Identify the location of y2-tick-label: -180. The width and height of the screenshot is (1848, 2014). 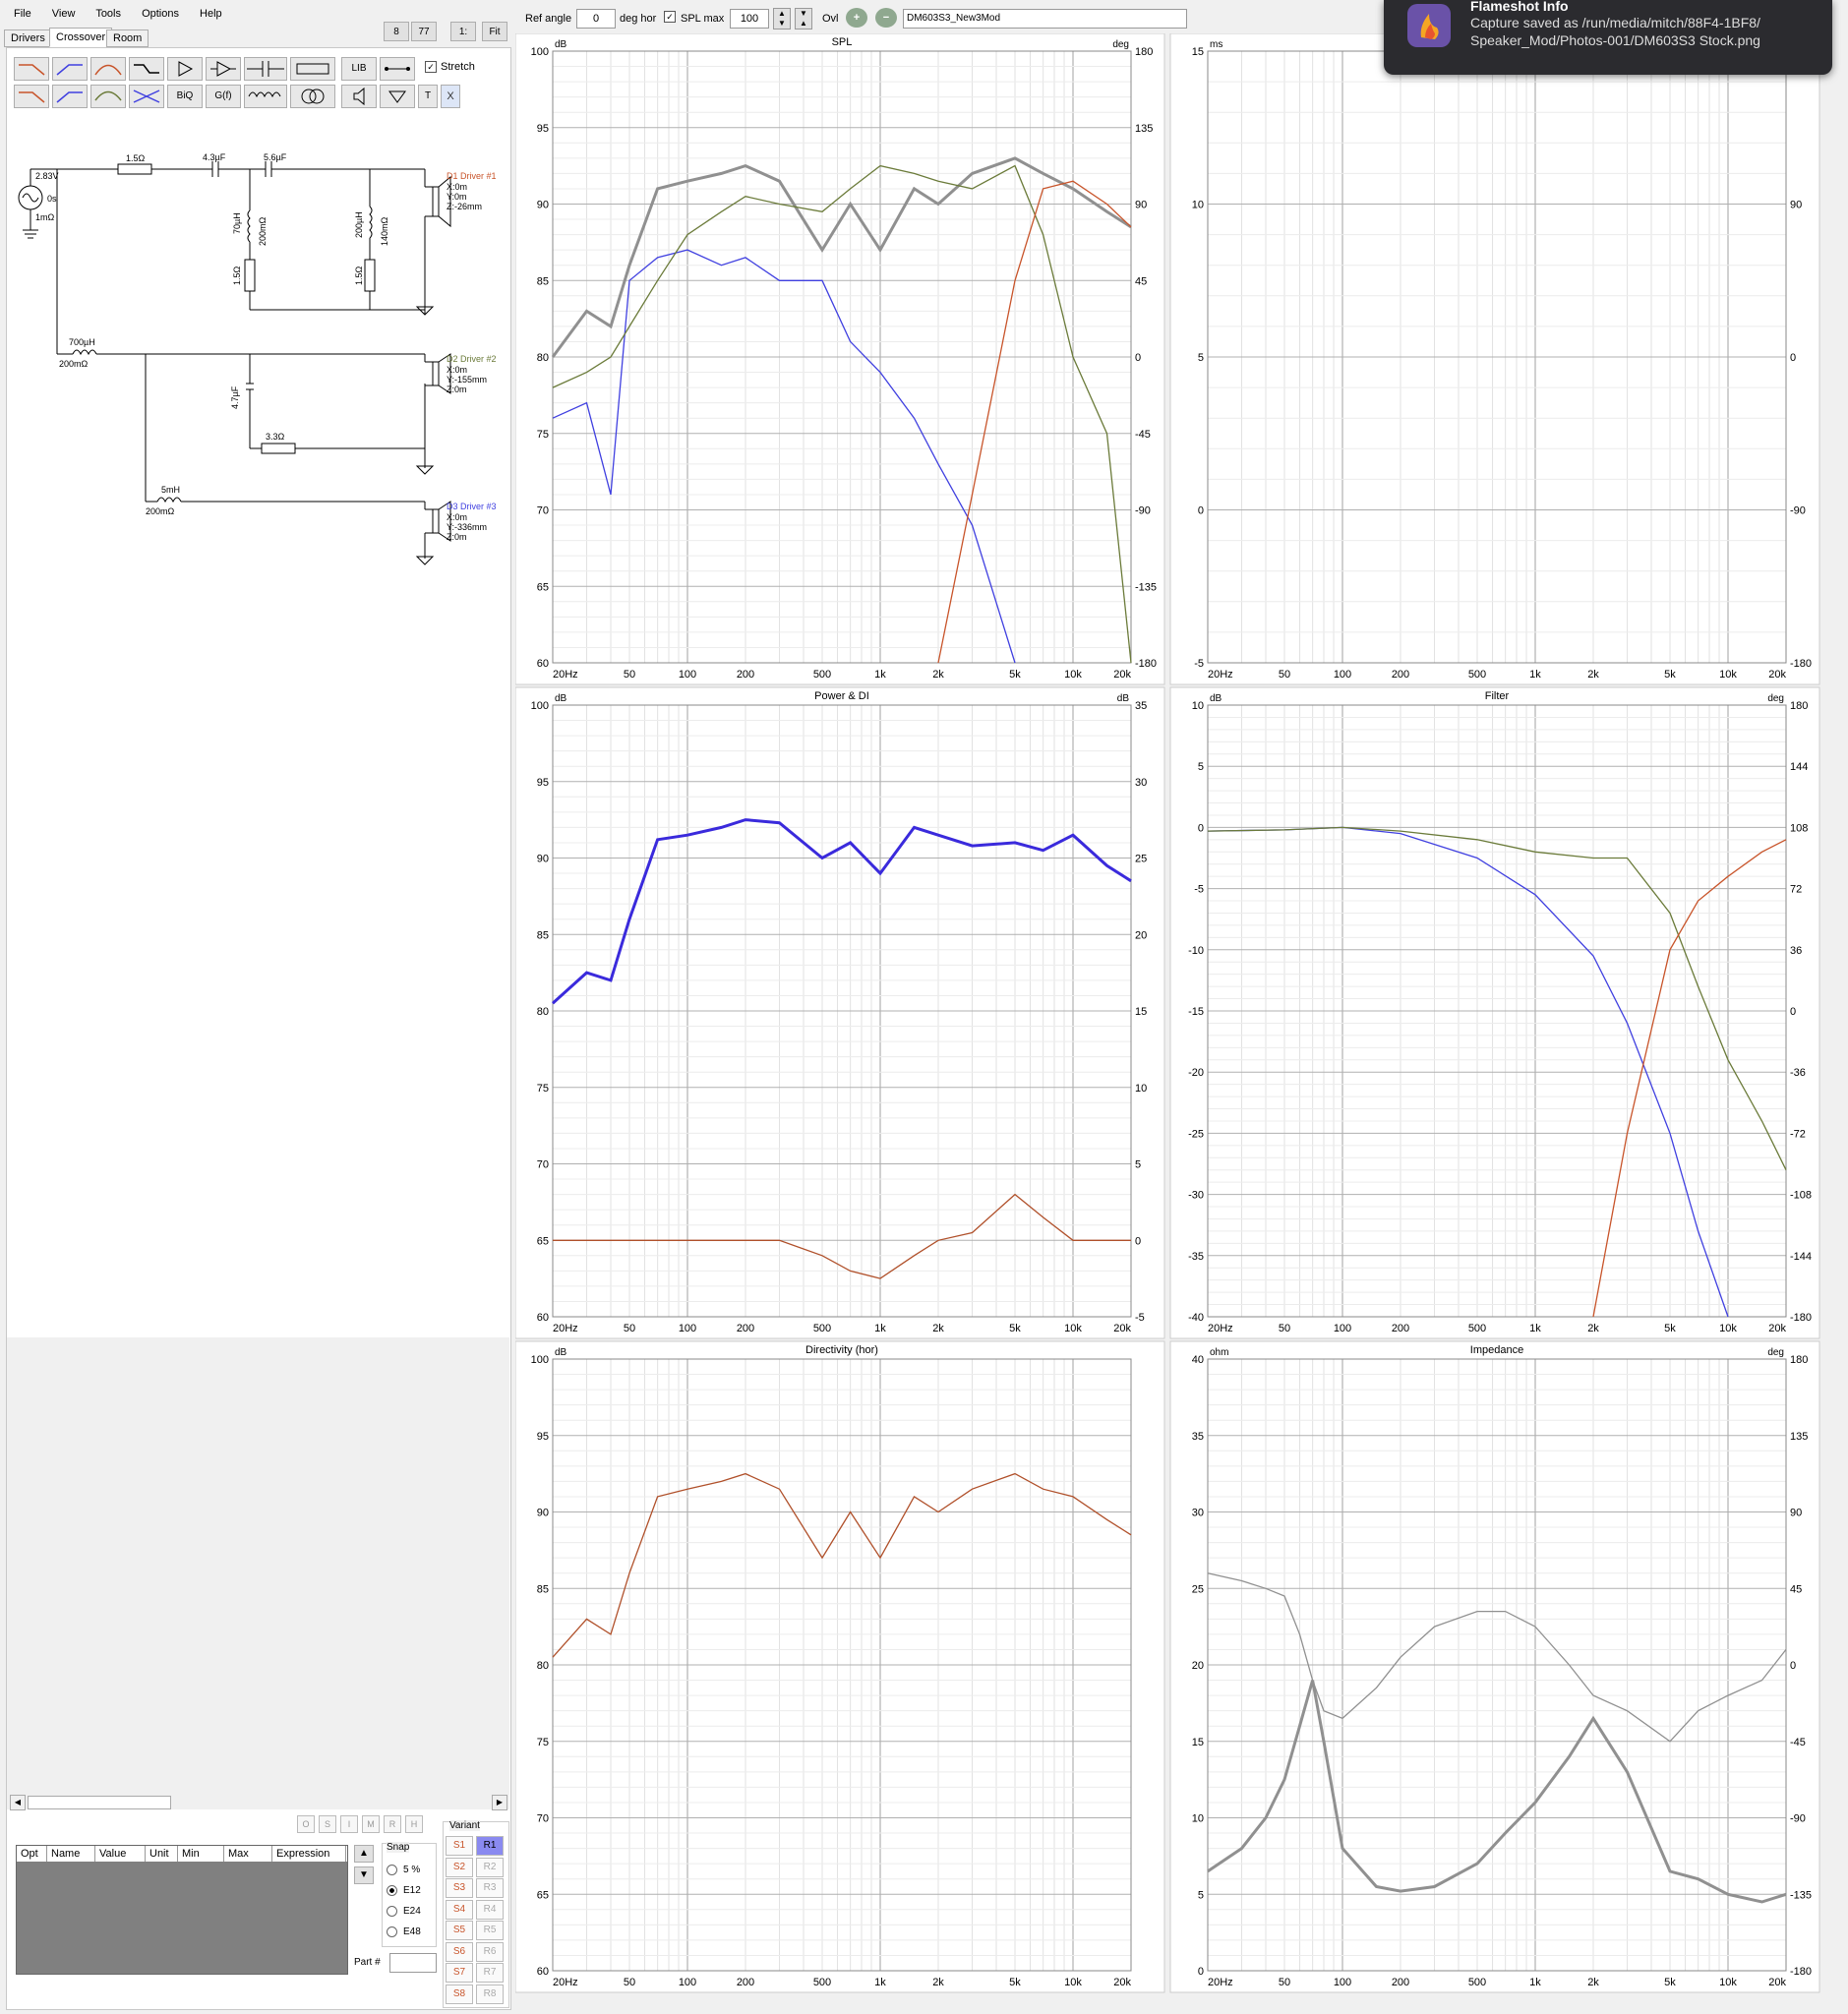
(1146, 664).